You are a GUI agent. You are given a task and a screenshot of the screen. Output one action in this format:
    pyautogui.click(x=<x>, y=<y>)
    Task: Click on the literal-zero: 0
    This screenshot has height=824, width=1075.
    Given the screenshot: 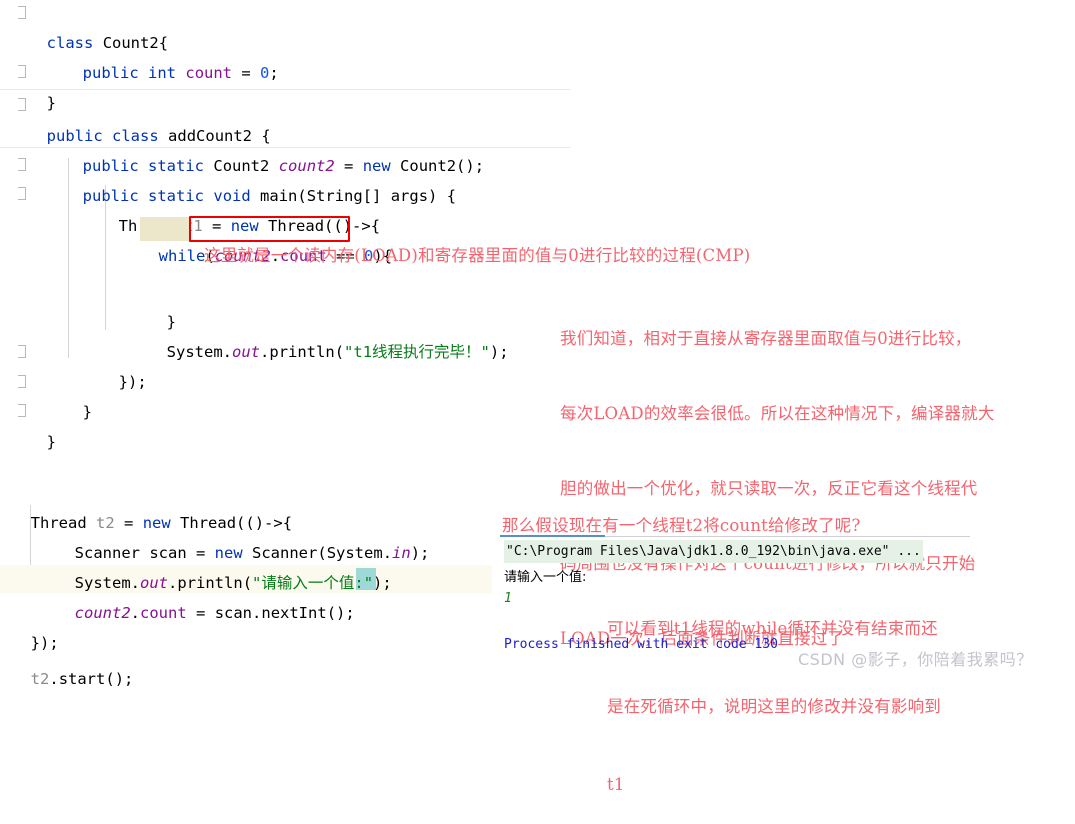 What is the action you would take?
    pyautogui.click(x=265, y=73)
    